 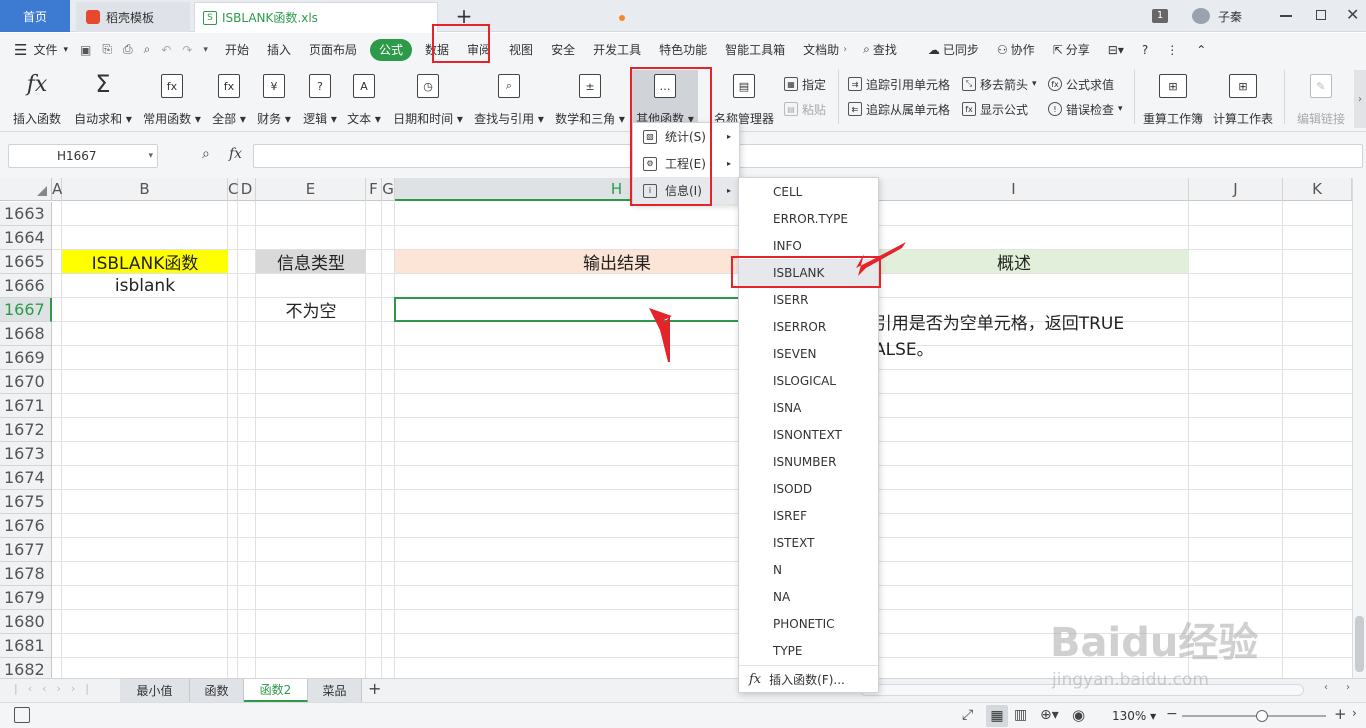 I want to click on menu-item-isref: ISREF, so click(x=808, y=515).